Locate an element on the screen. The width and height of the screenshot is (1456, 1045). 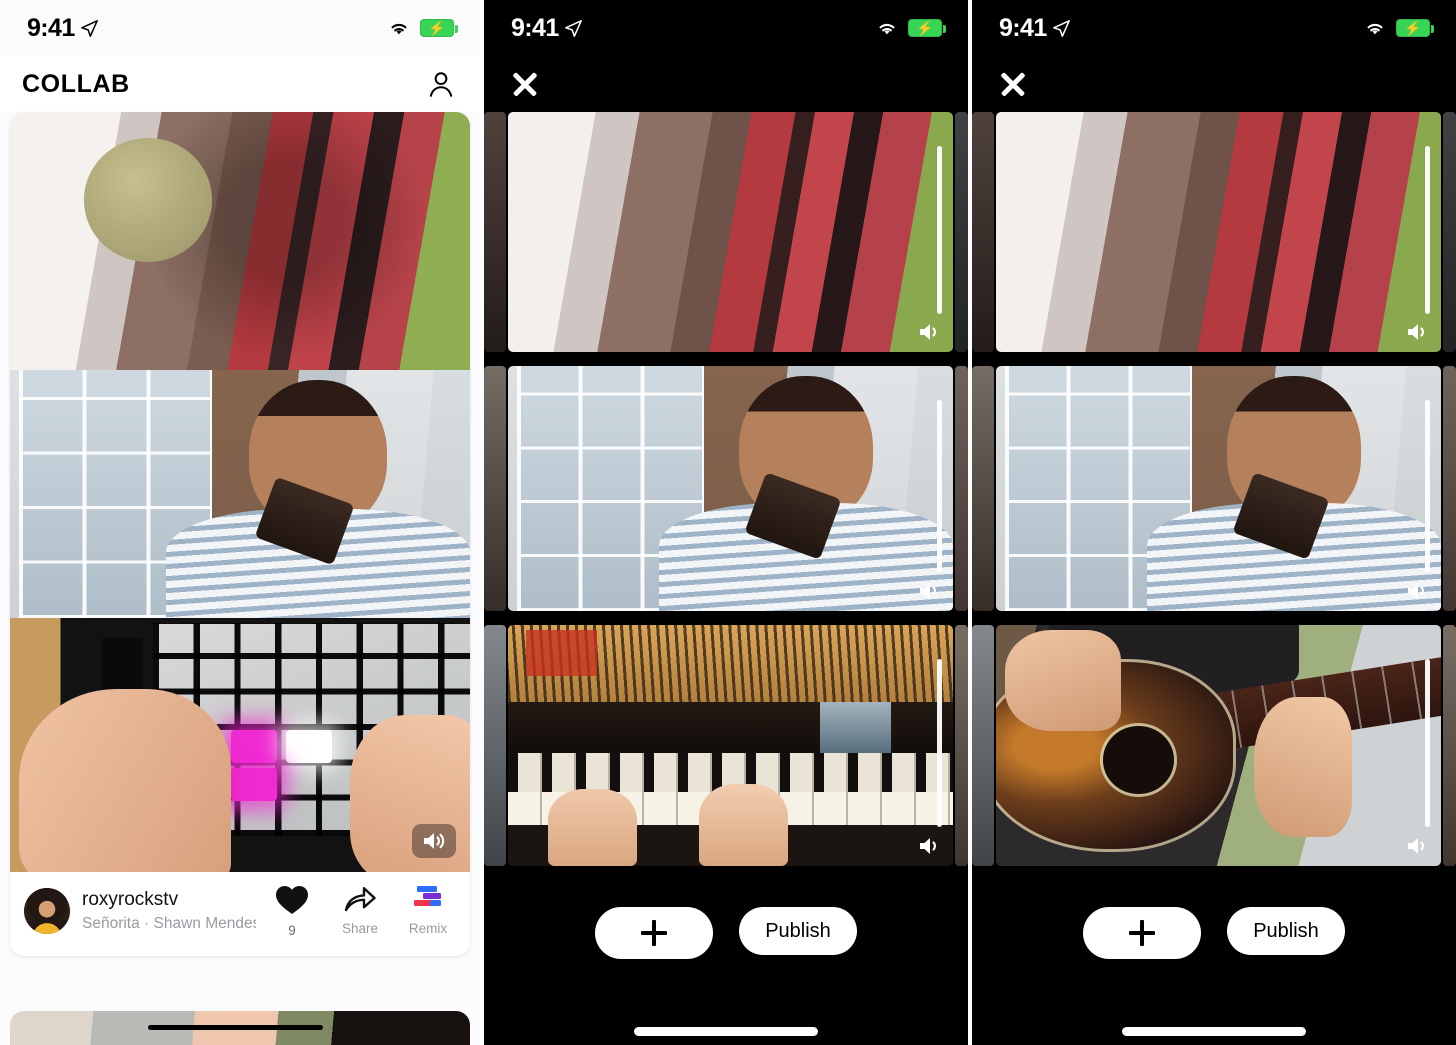
ocarina-video-frame is located at coordinates (240, 494).